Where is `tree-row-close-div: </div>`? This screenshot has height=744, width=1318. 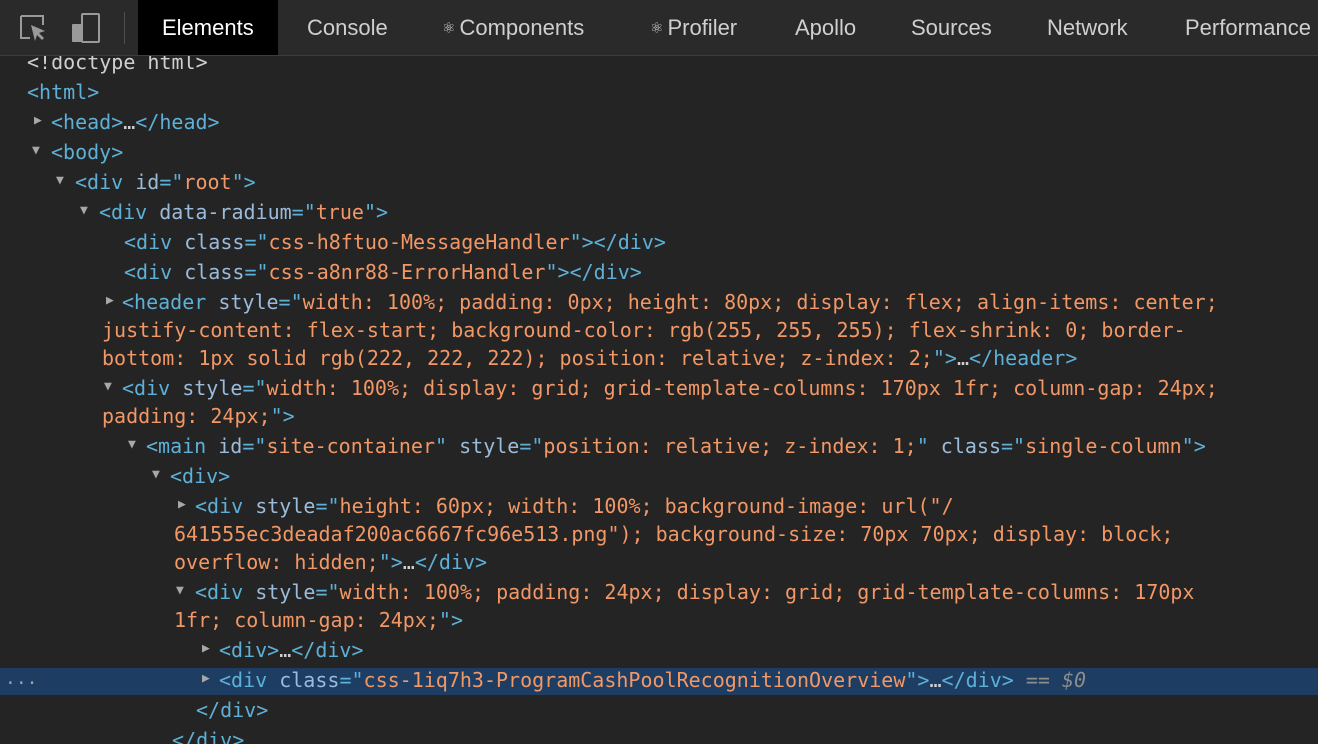
tree-row-close-div: </div> is located at coordinates (659, 712).